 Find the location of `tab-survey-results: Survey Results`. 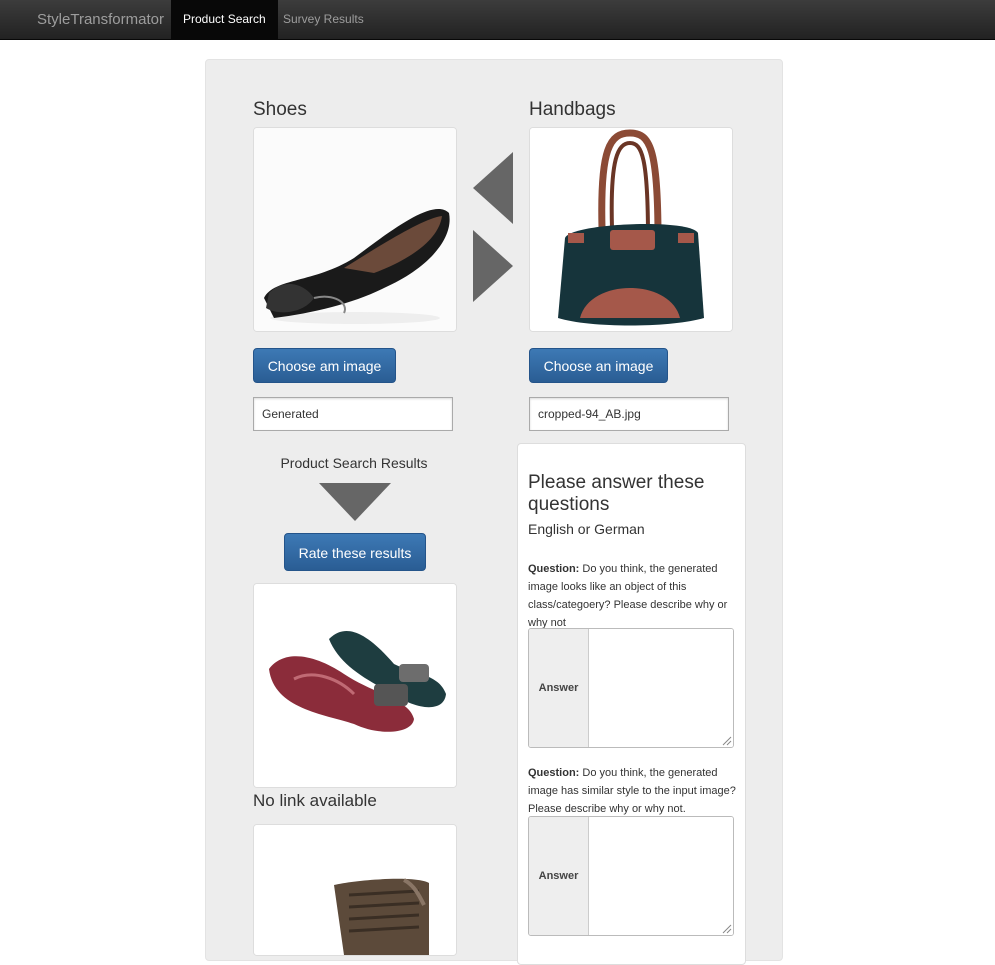

tab-survey-results: Survey Results is located at coordinates (323, 19).